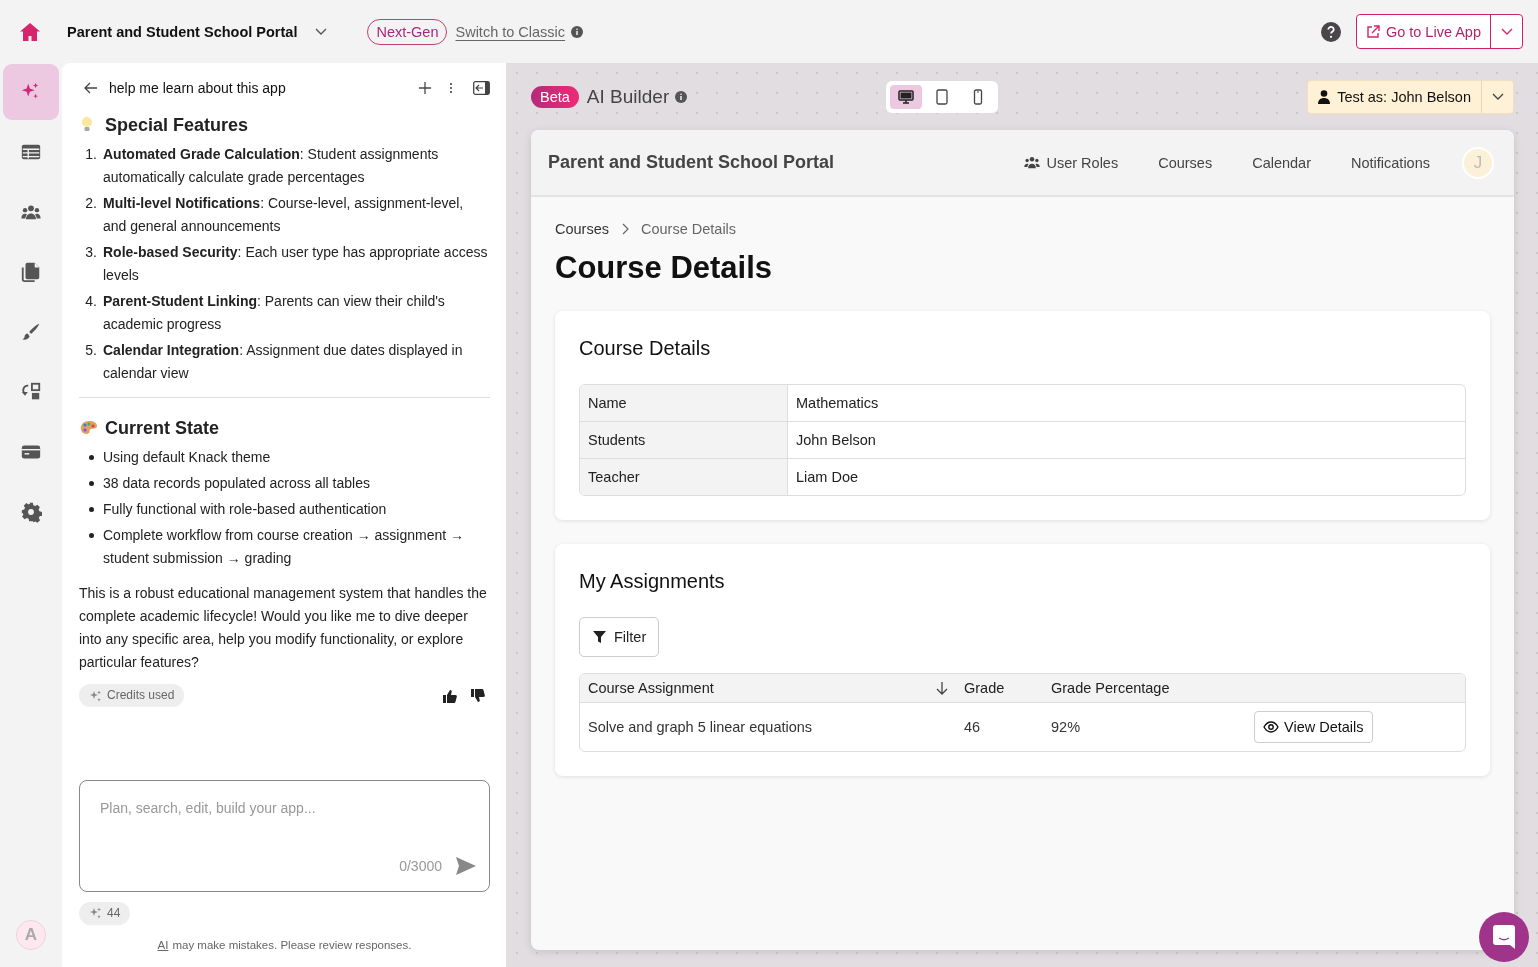 This screenshot has width=1538, height=967. I want to click on list-item-text: Role-based Security: Each user type has appropriate access levels, so click(296, 264).